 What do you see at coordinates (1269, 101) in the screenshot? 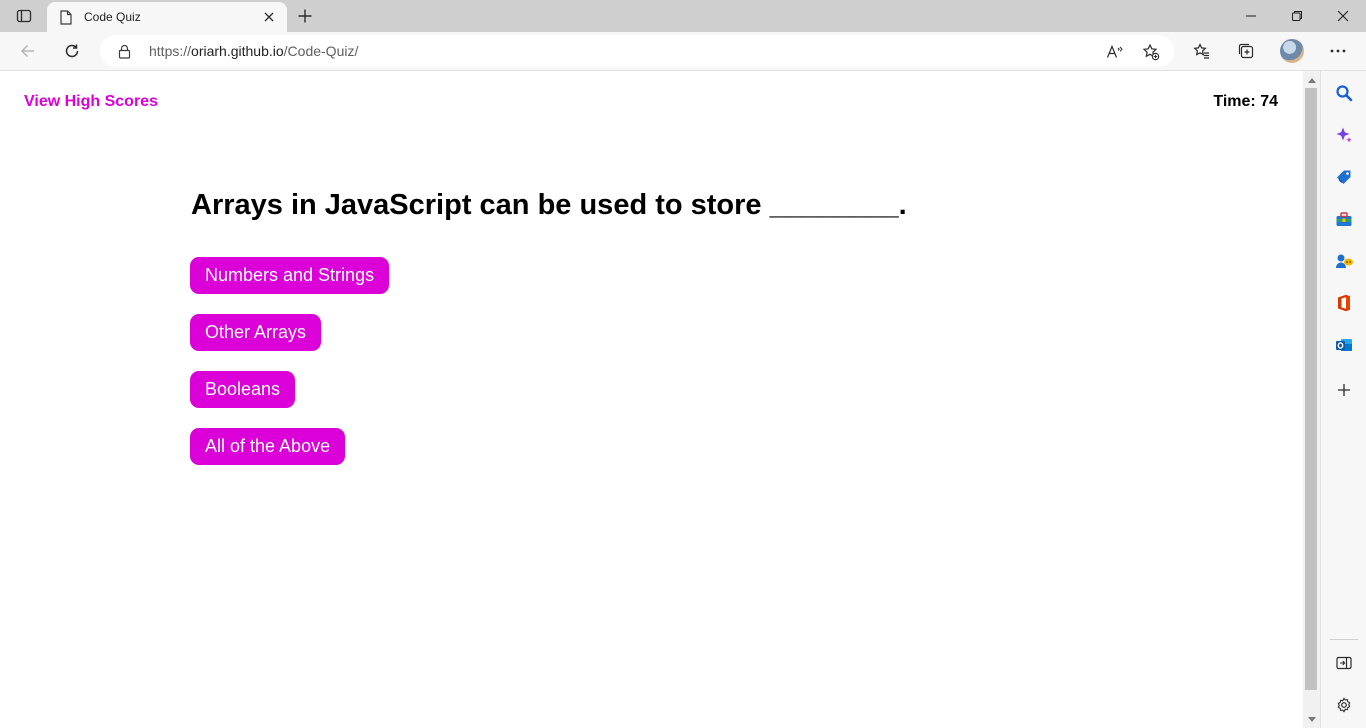
I see `timer-value: 74` at bounding box center [1269, 101].